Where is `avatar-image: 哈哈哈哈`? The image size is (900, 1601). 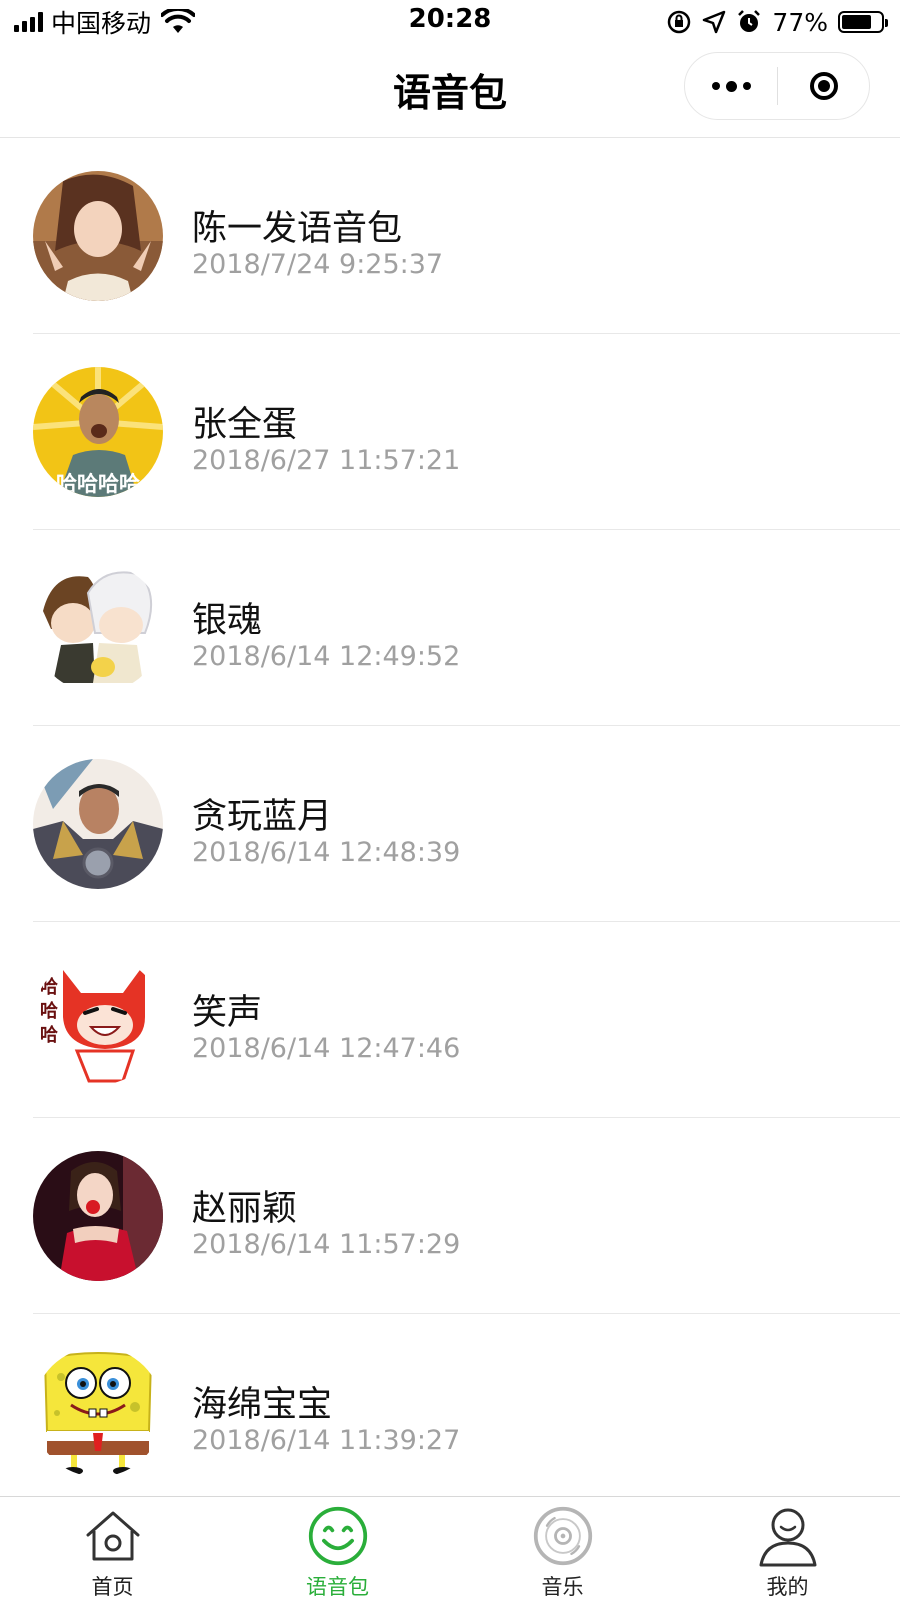 avatar-image: 哈哈哈哈 is located at coordinates (98, 432).